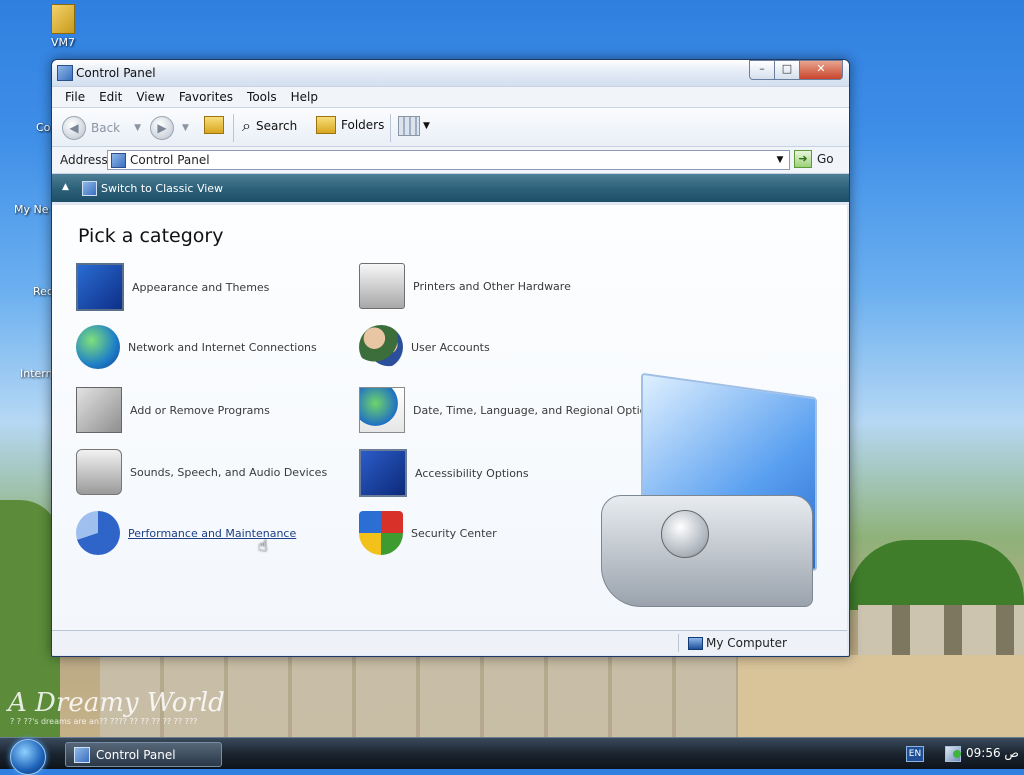 The image size is (1024, 775). What do you see at coordinates (762, 70) in the screenshot?
I see `minimize-button: –` at bounding box center [762, 70].